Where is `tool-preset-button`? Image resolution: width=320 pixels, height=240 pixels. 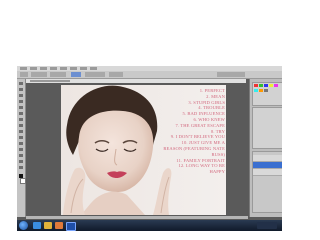
tool-preset-button is located at coordinates (24, 74).